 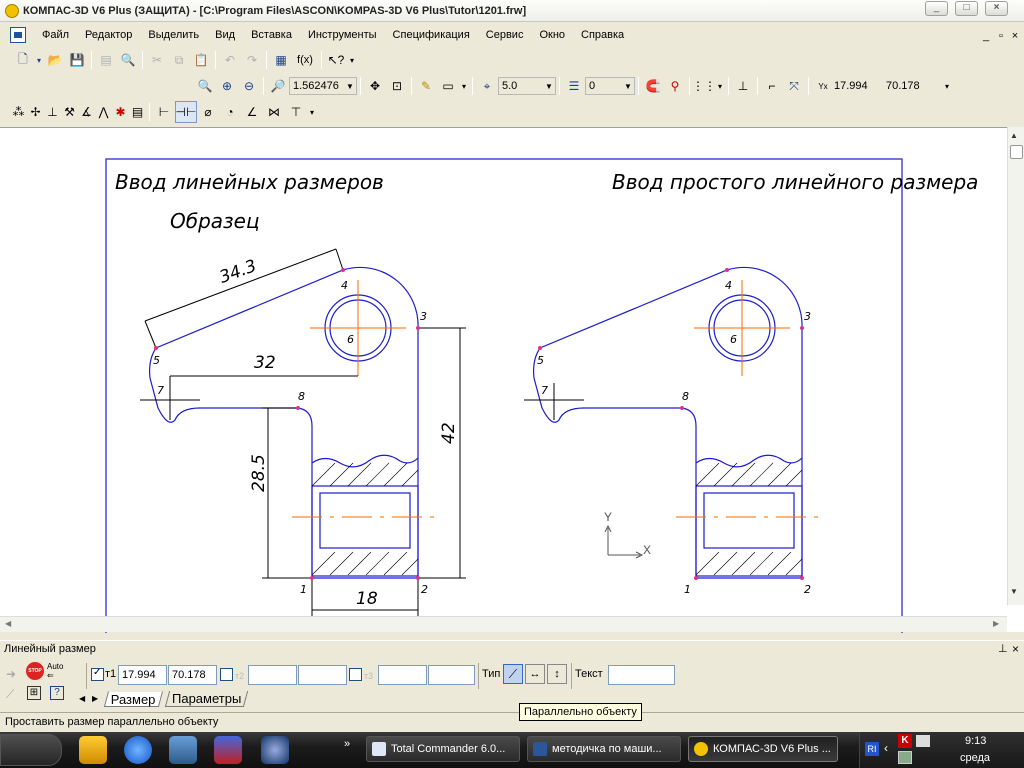 What do you see at coordinates (8, 623) in the screenshot?
I see `scroll-left-icon: ◀` at bounding box center [8, 623].